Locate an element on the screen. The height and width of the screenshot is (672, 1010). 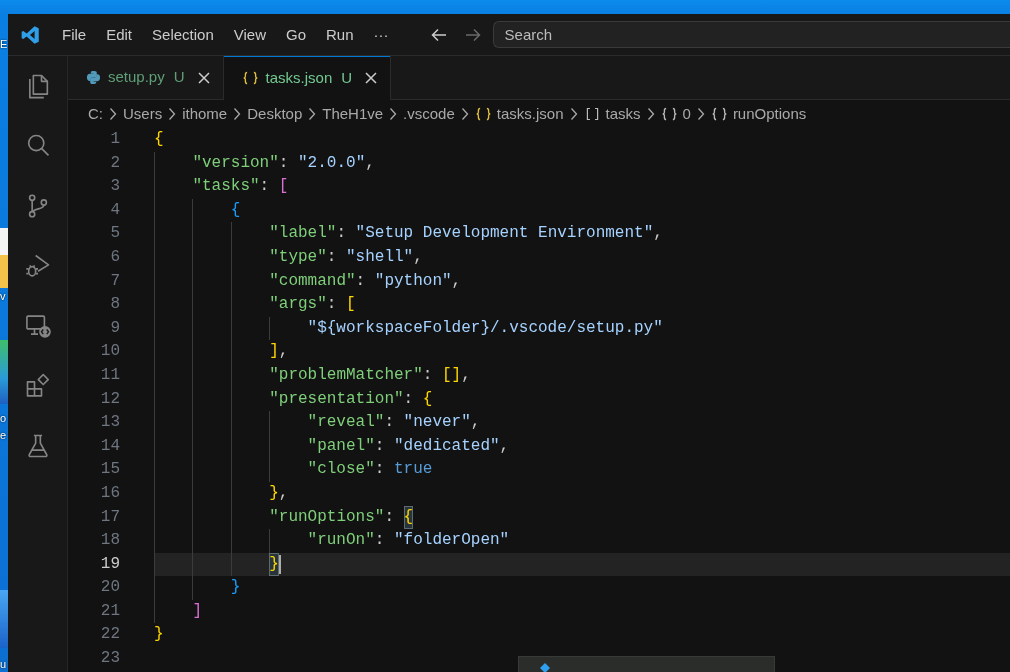
diamond-icon is located at coordinates (545, 667).